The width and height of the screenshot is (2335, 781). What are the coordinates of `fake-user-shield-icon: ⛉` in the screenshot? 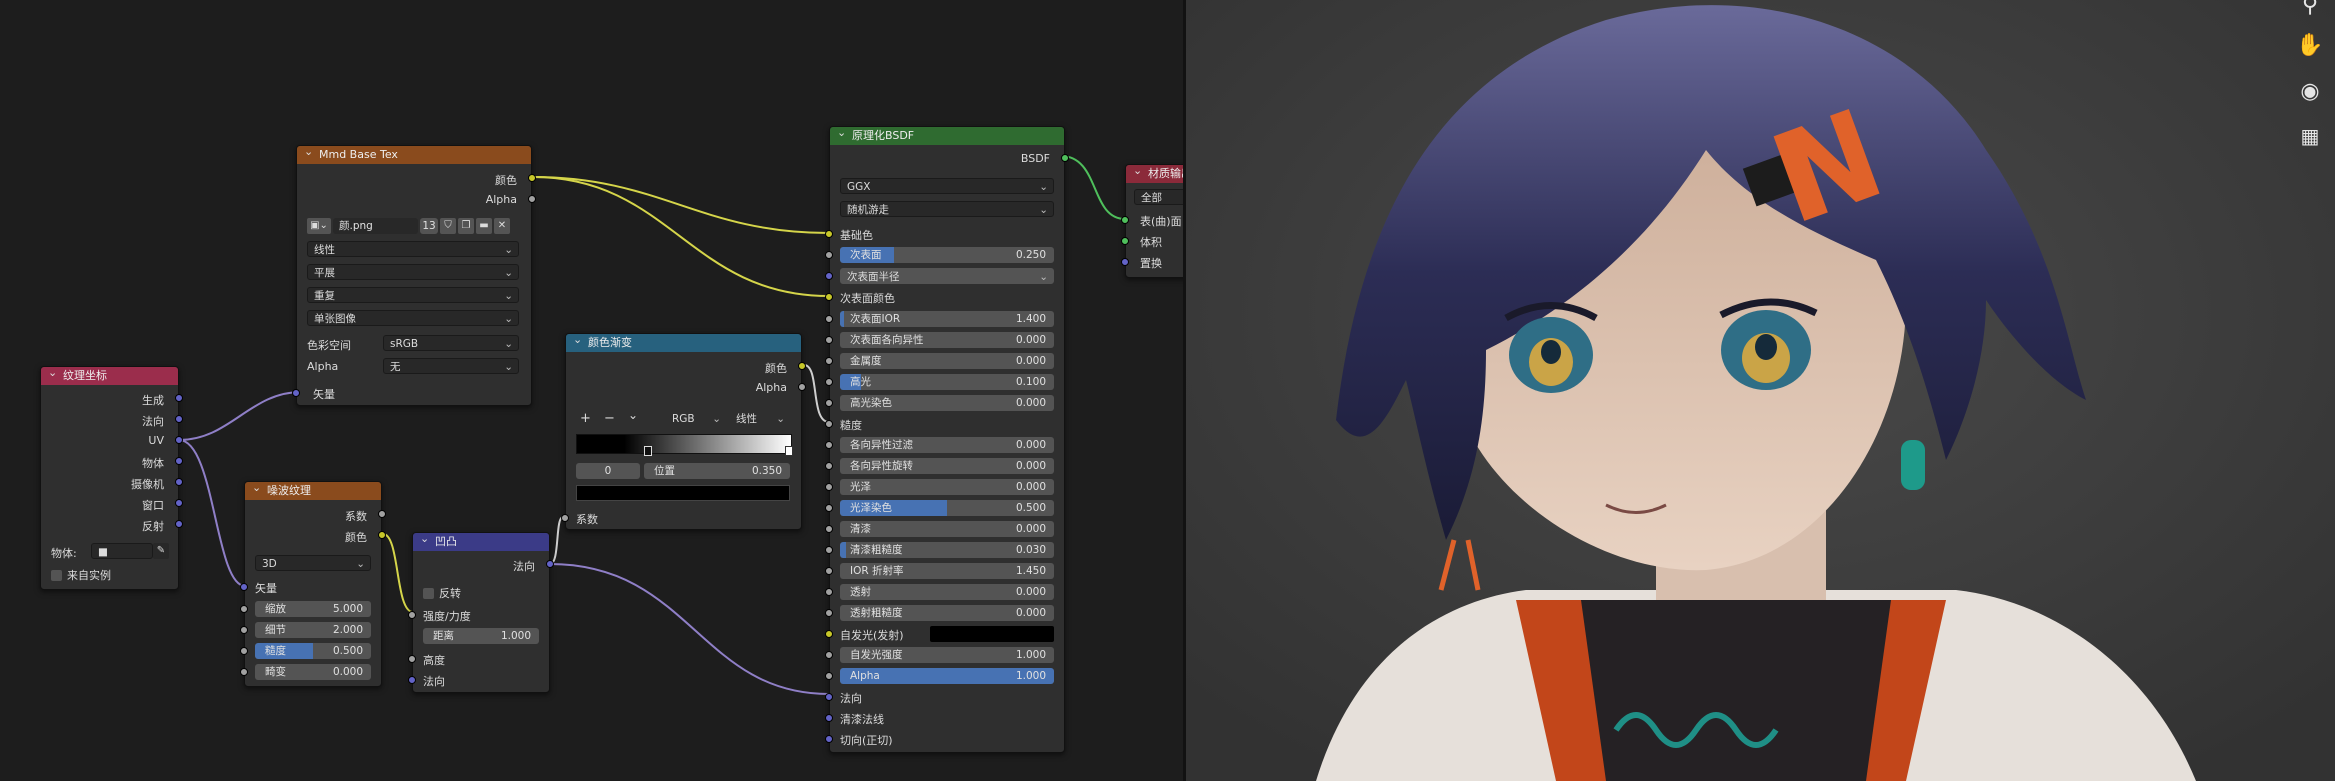 It's located at (448, 226).